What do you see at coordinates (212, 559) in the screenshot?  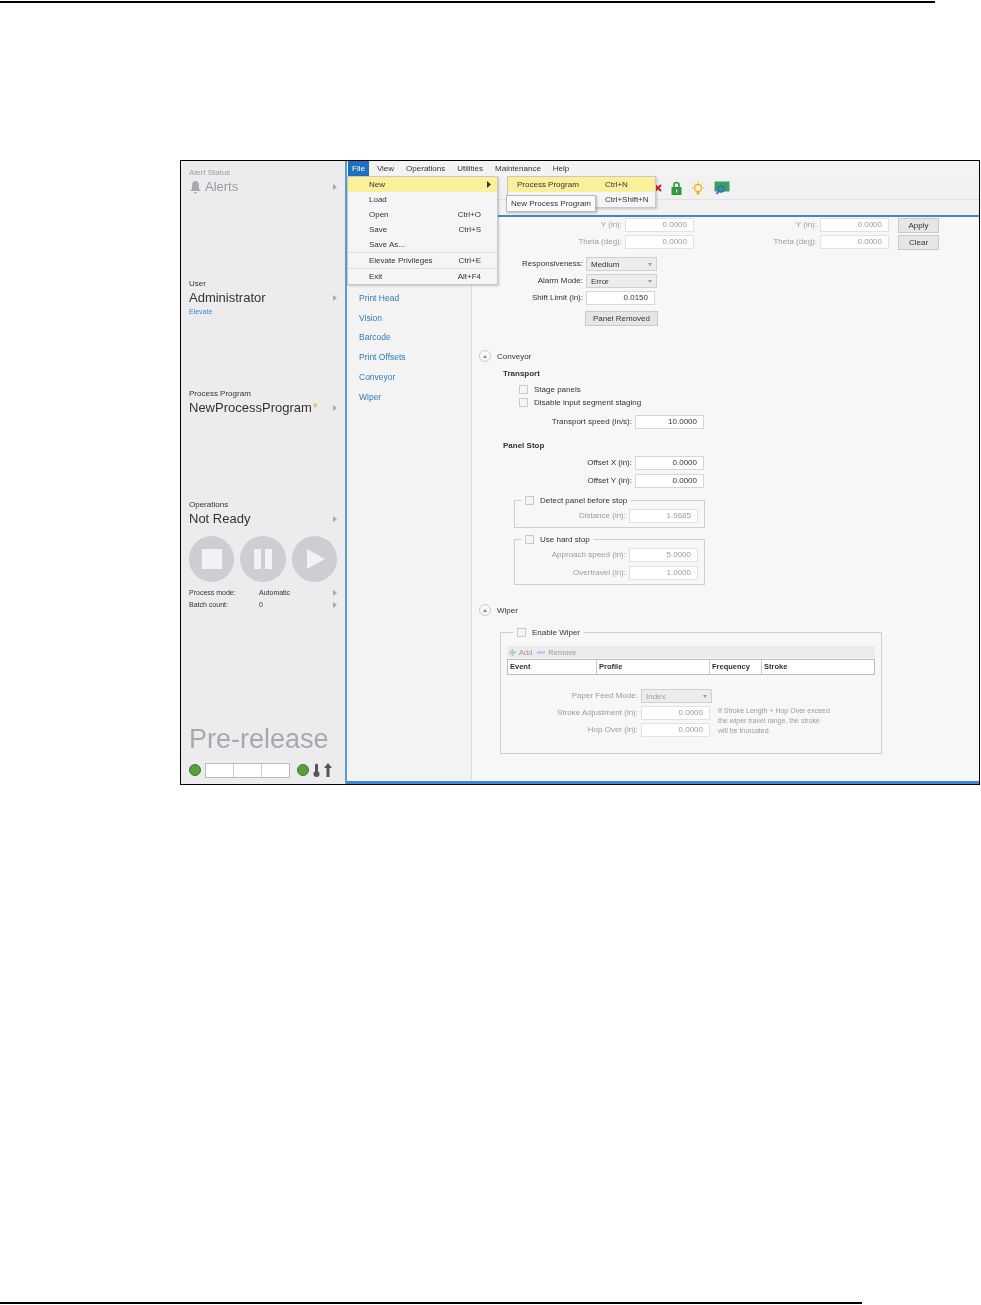 I see `stop-button` at bounding box center [212, 559].